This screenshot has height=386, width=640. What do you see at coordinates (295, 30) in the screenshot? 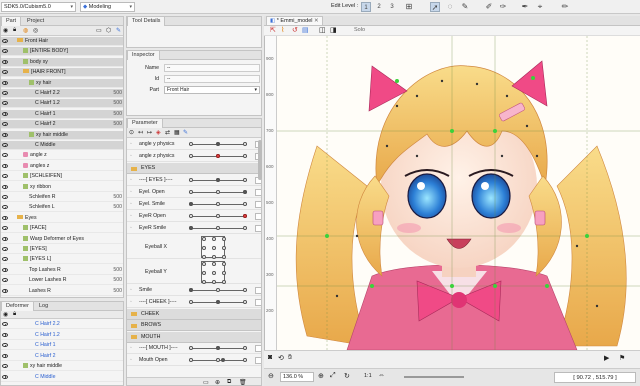
I see `curve-icon: ↺` at bounding box center [295, 30].